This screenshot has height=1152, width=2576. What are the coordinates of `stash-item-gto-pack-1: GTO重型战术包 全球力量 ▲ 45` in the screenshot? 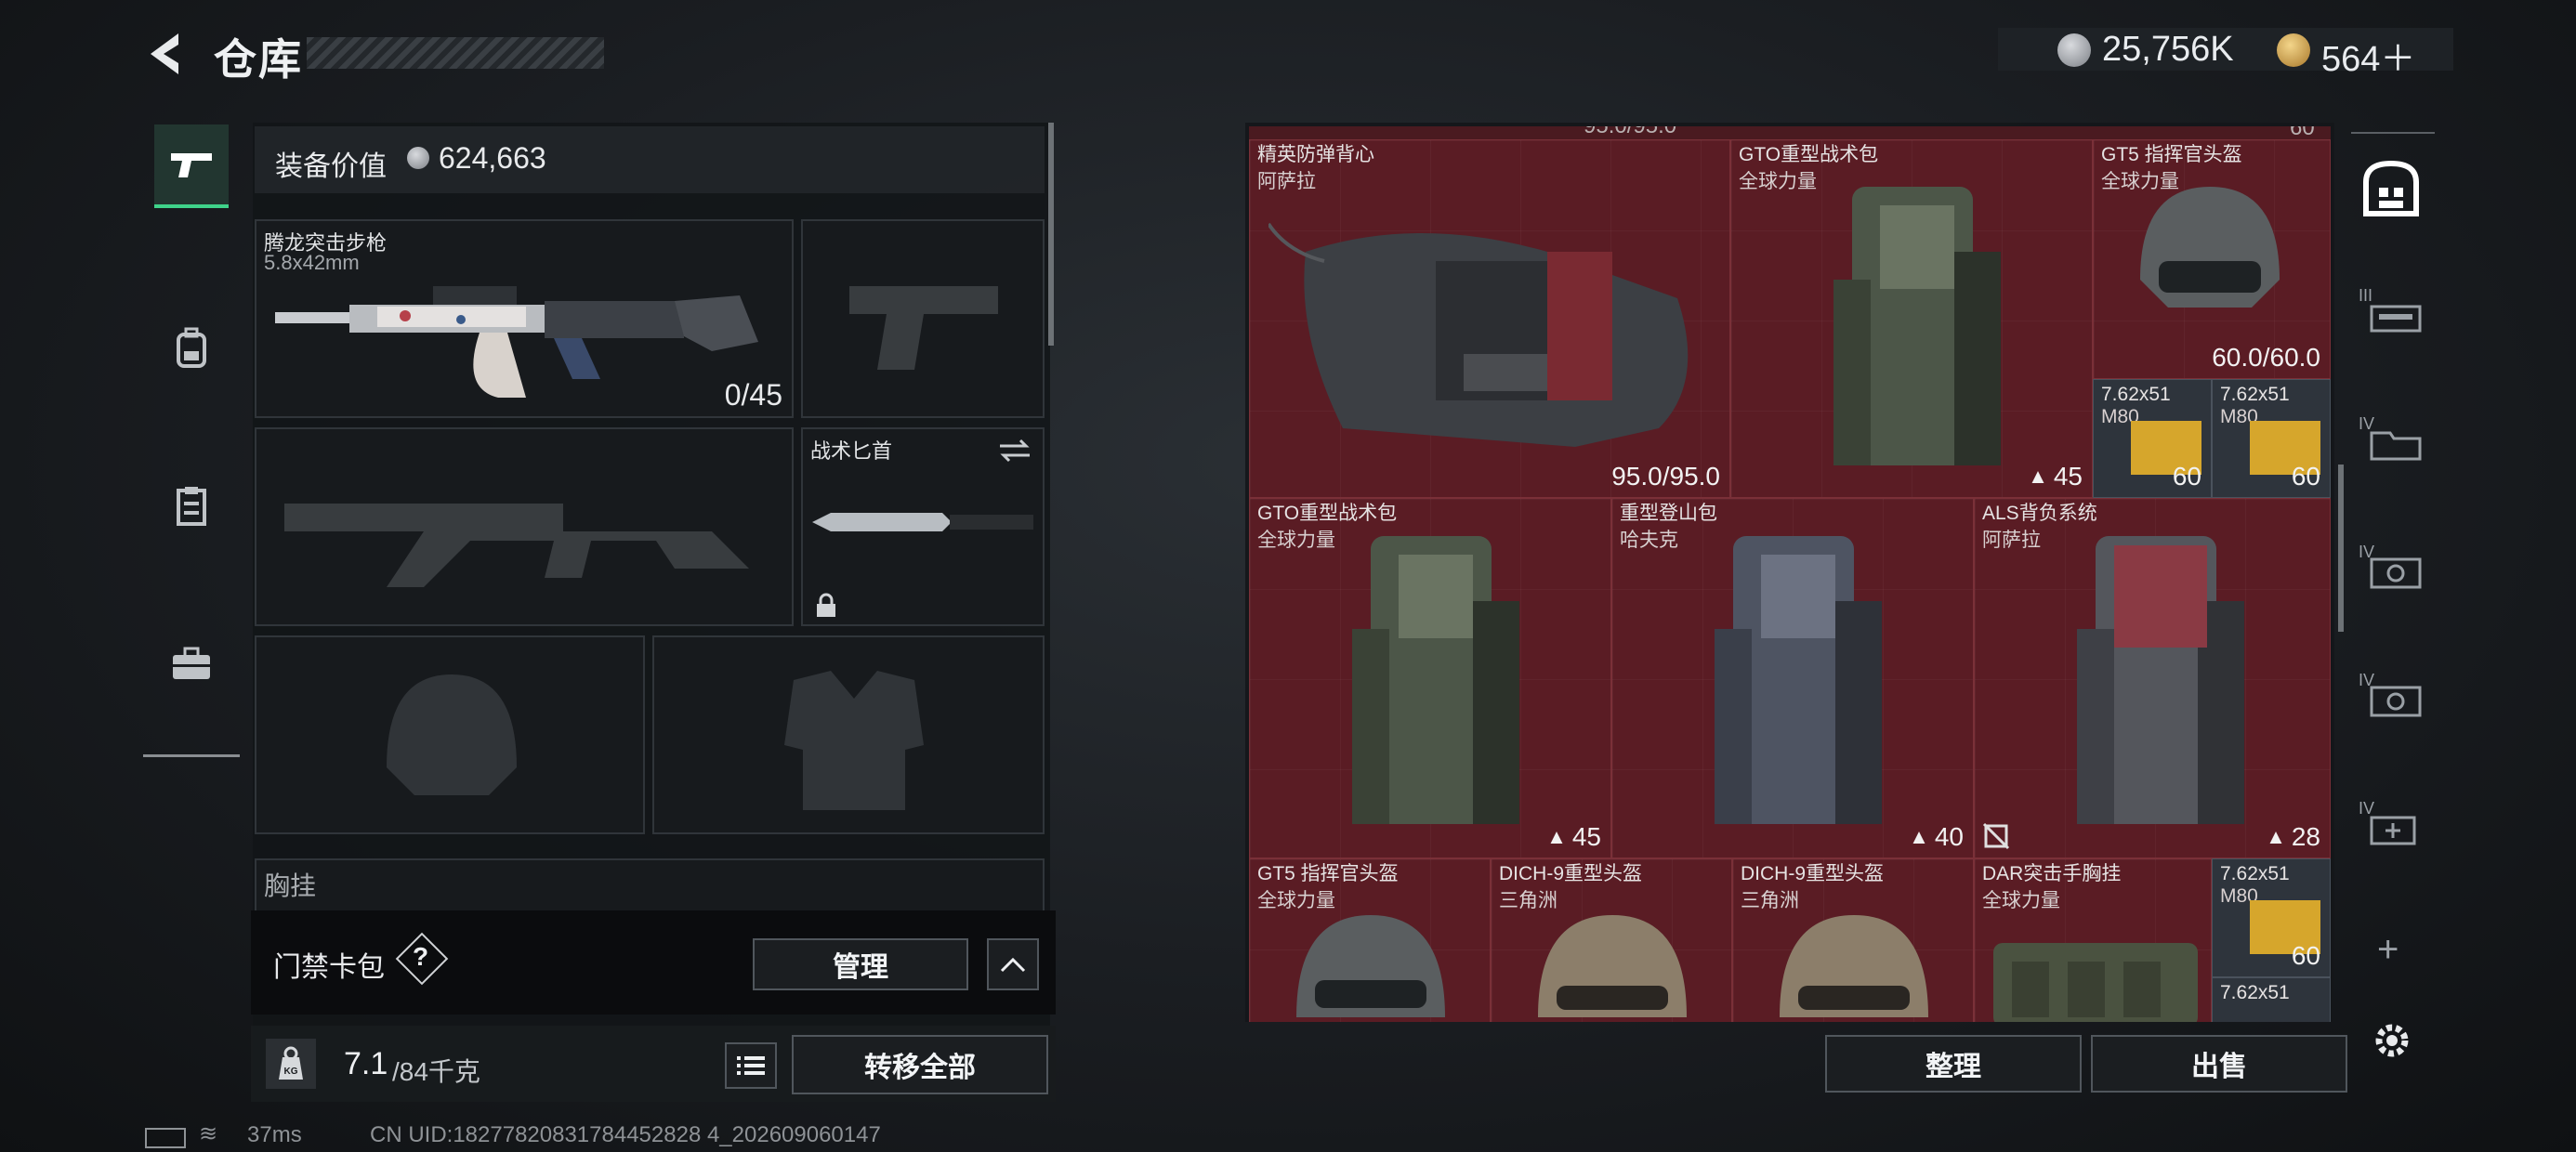 It's located at (1911, 318).